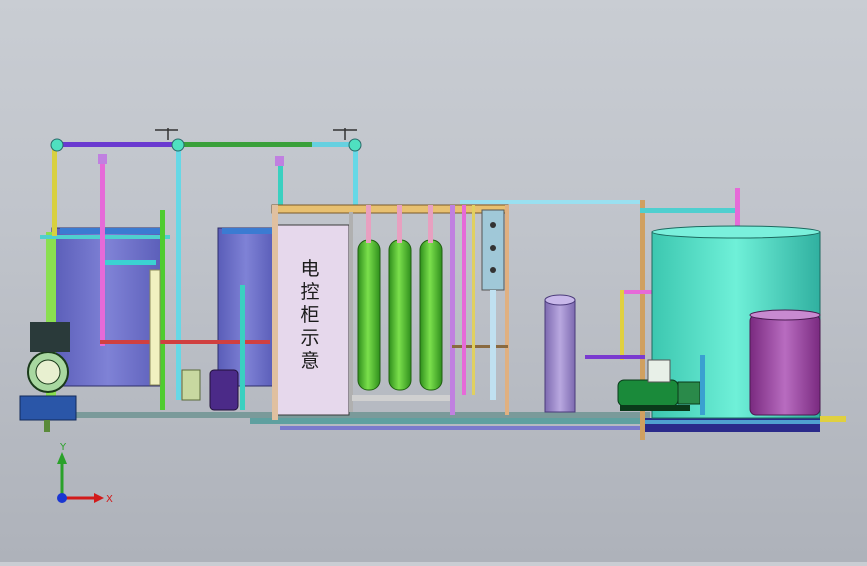 This screenshot has width=867, height=566. What do you see at coordinates (109, 499) in the screenshot?
I see `x-axis-label: X` at bounding box center [109, 499].